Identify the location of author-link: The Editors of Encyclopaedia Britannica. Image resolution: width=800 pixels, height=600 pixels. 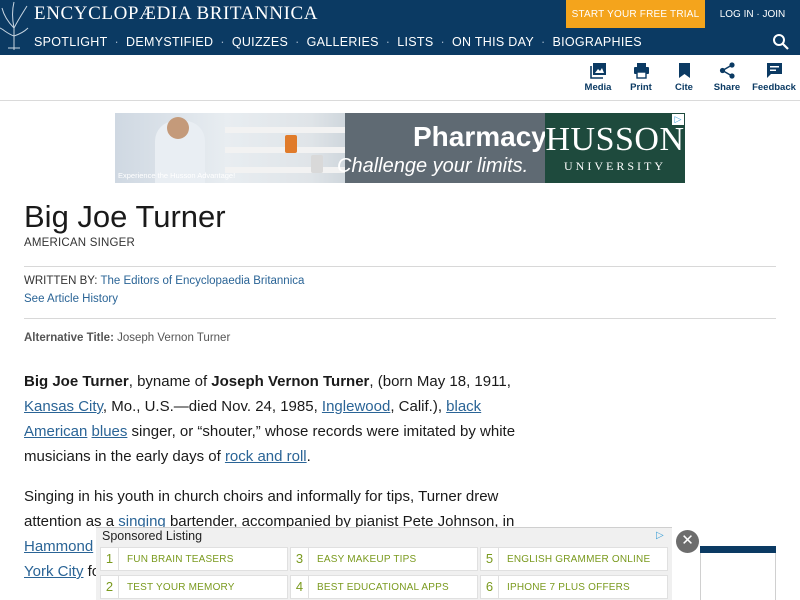
(202, 281).